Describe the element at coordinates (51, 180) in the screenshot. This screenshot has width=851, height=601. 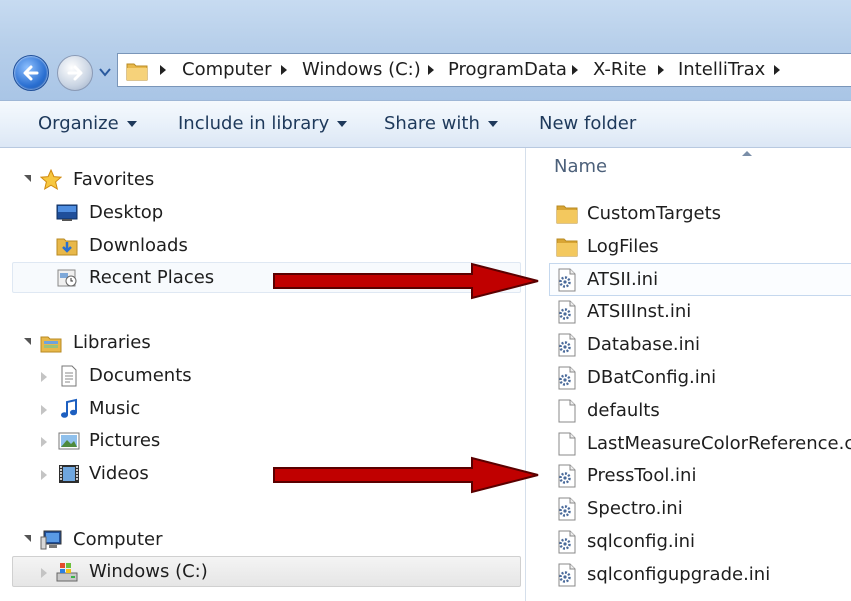
I see `star-icon` at that location.